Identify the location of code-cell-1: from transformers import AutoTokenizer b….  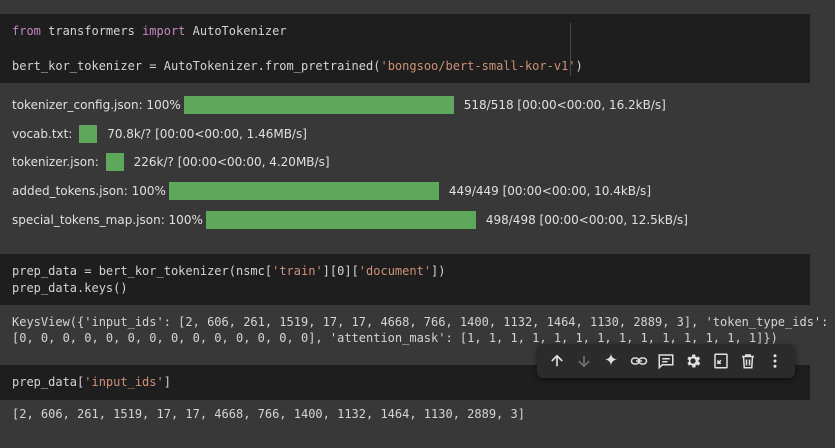
(405, 48).